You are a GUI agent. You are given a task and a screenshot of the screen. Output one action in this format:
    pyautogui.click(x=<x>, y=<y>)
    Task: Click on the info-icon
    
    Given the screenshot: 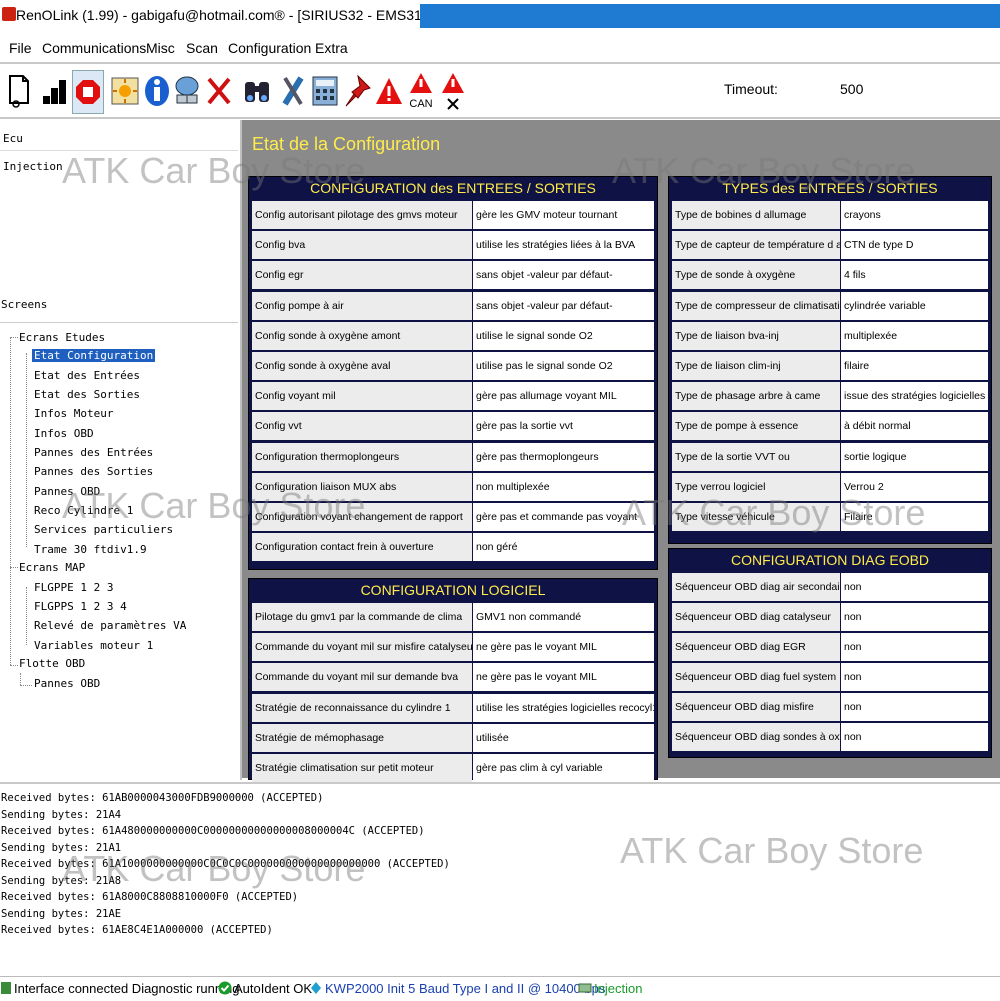 What is the action you would take?
    pyautogui.click(x=157, y=91)
    